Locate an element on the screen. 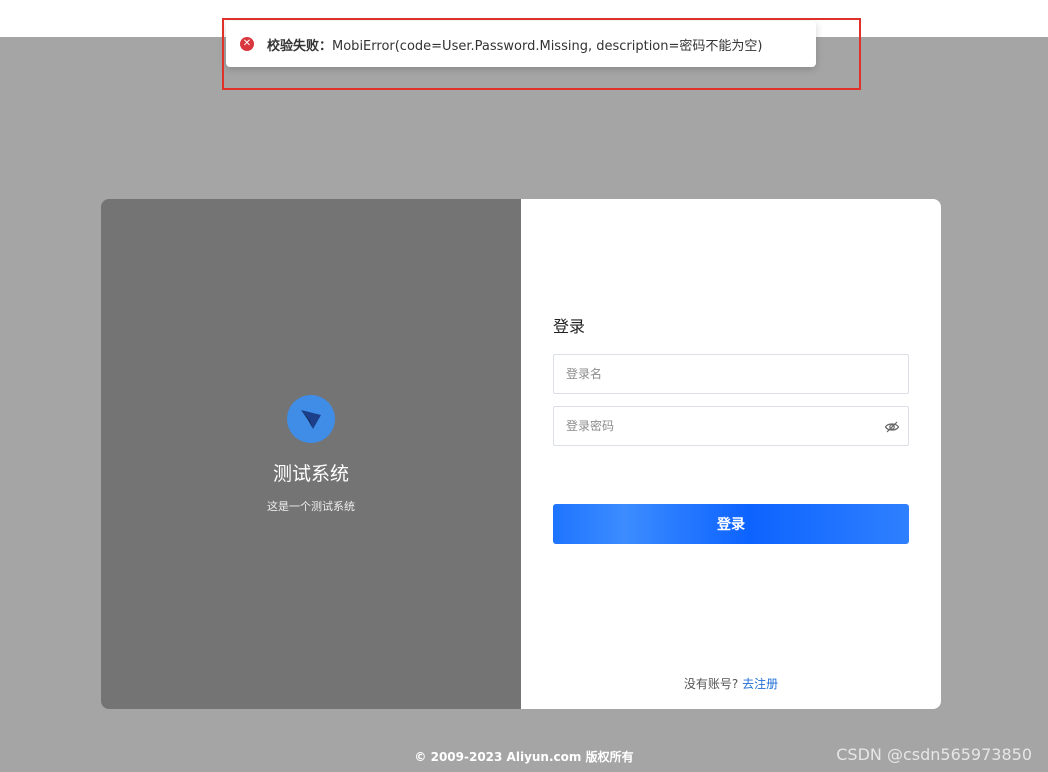 The image size is (1048, 772). password-field is located at coordinates (731, 426).